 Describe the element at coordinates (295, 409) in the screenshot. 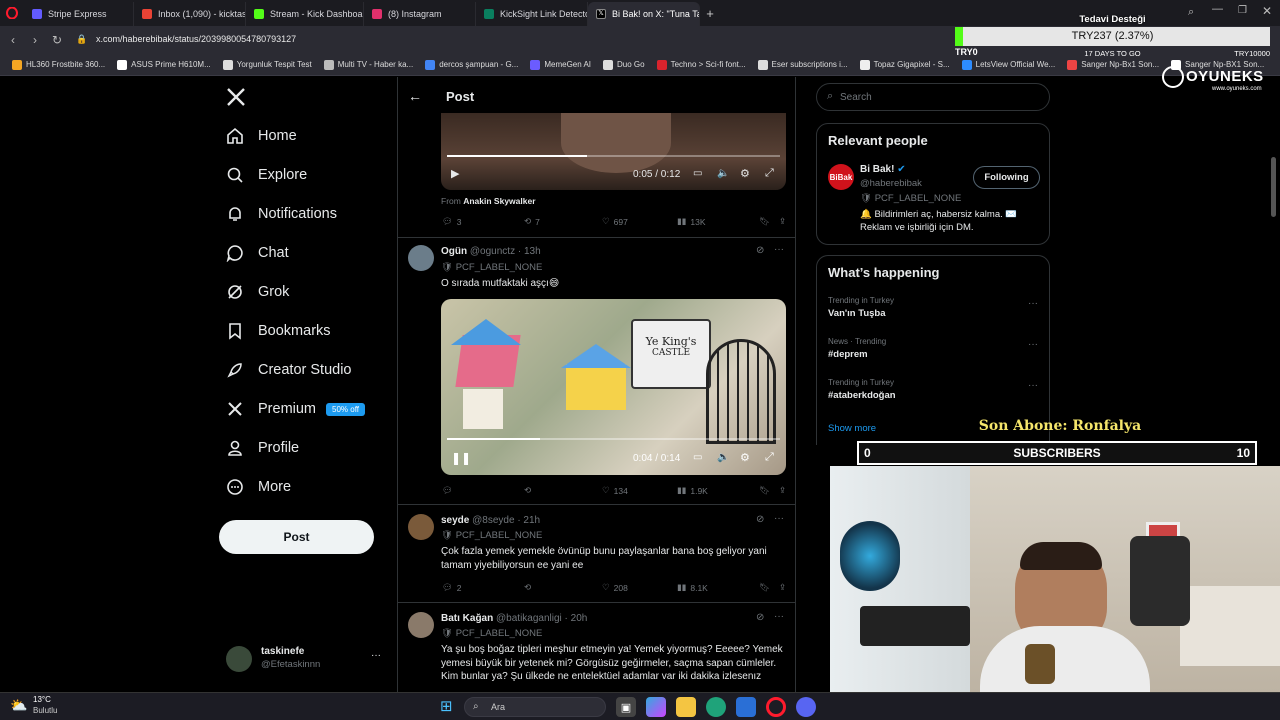

I see `nav-premium: Premium 50% off` at that location.